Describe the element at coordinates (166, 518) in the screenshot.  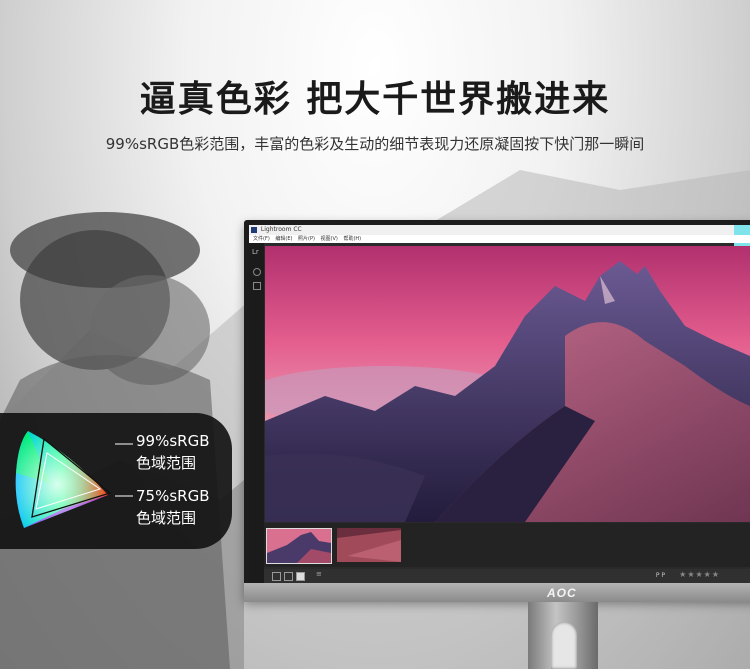
I see `gamut-75-caption: 色域范围` at that location.